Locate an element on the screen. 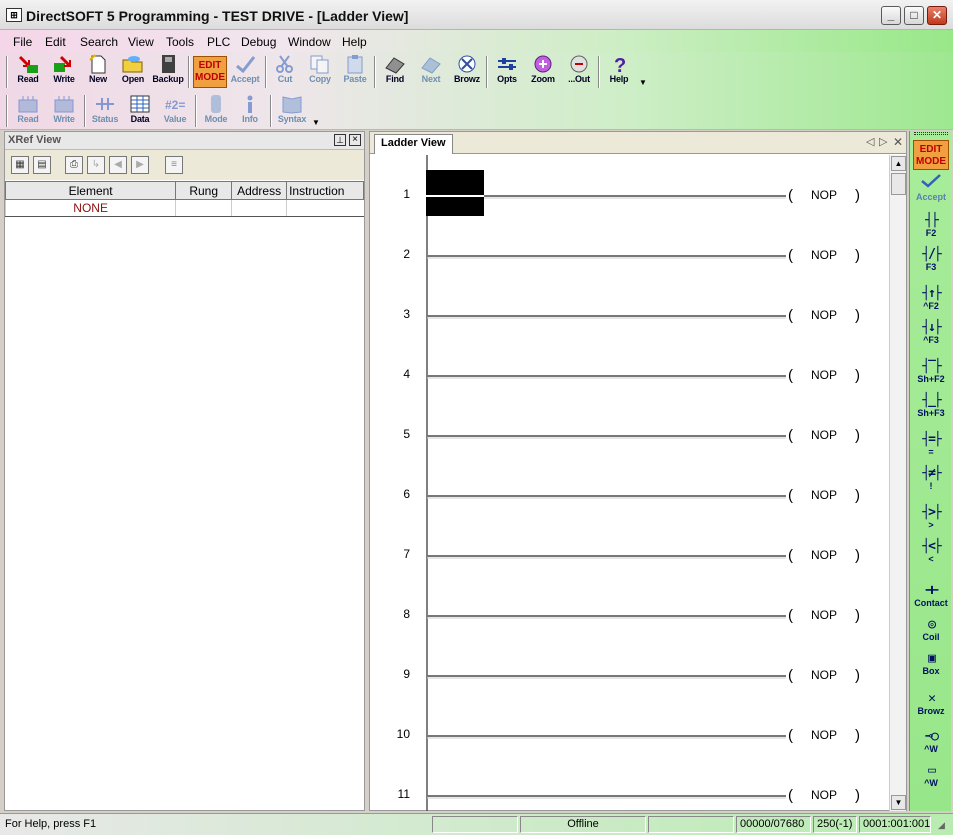 This screenshot has width=953, height=835. ladder-app-icon: ⊞ is located at coordinates (14, 15).